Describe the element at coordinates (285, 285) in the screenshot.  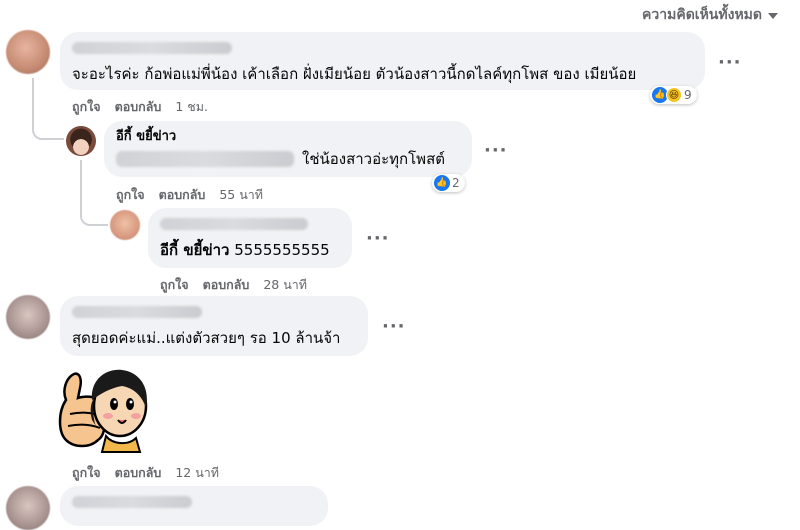
I see `timestamp: 28 นาที` at that location.